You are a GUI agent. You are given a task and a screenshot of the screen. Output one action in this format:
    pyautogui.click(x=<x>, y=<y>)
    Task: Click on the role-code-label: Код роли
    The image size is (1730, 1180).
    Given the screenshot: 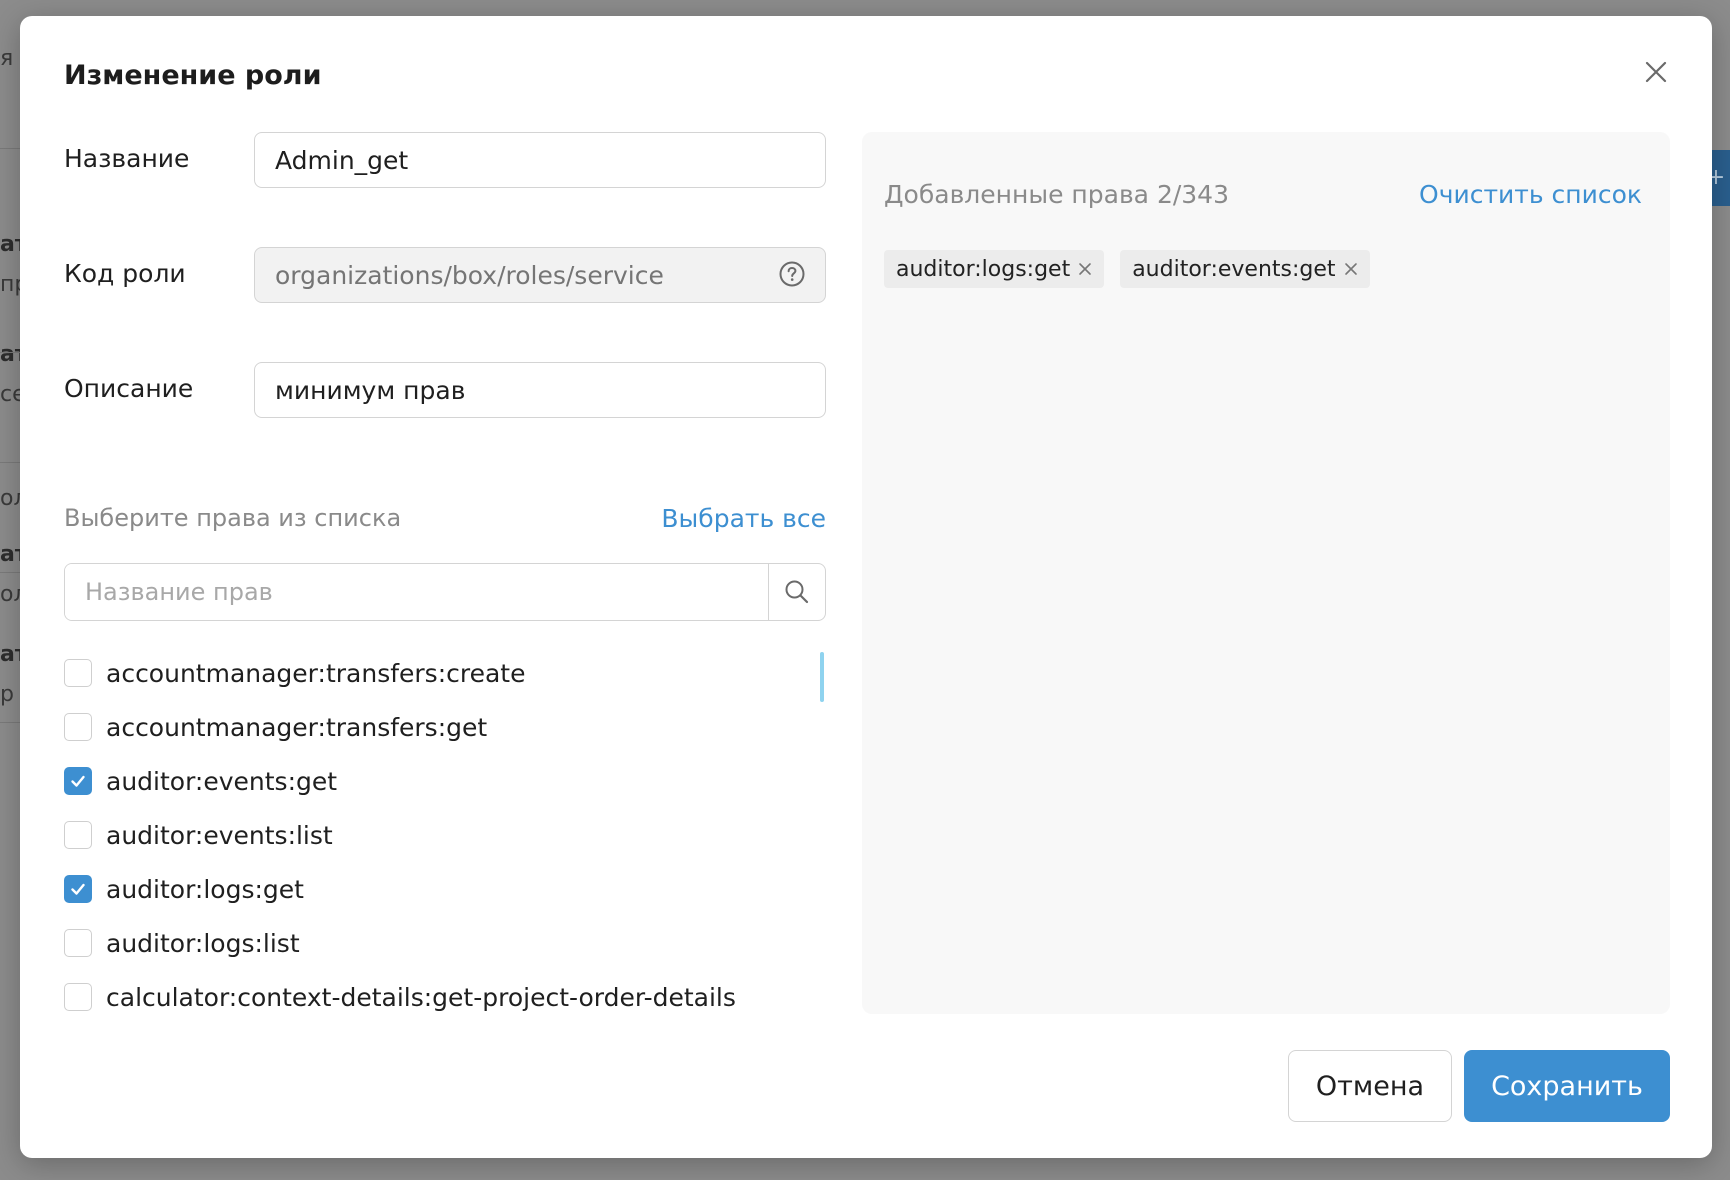 What is the action you would take?
    pyautogui.click(x=125, y=273)
    